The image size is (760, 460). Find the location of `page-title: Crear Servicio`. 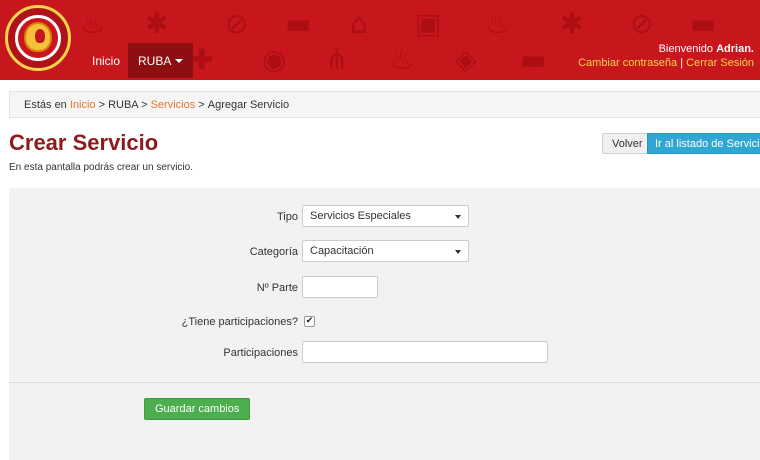

page-title: Crear Servicio is located at coordinates (84, 142).